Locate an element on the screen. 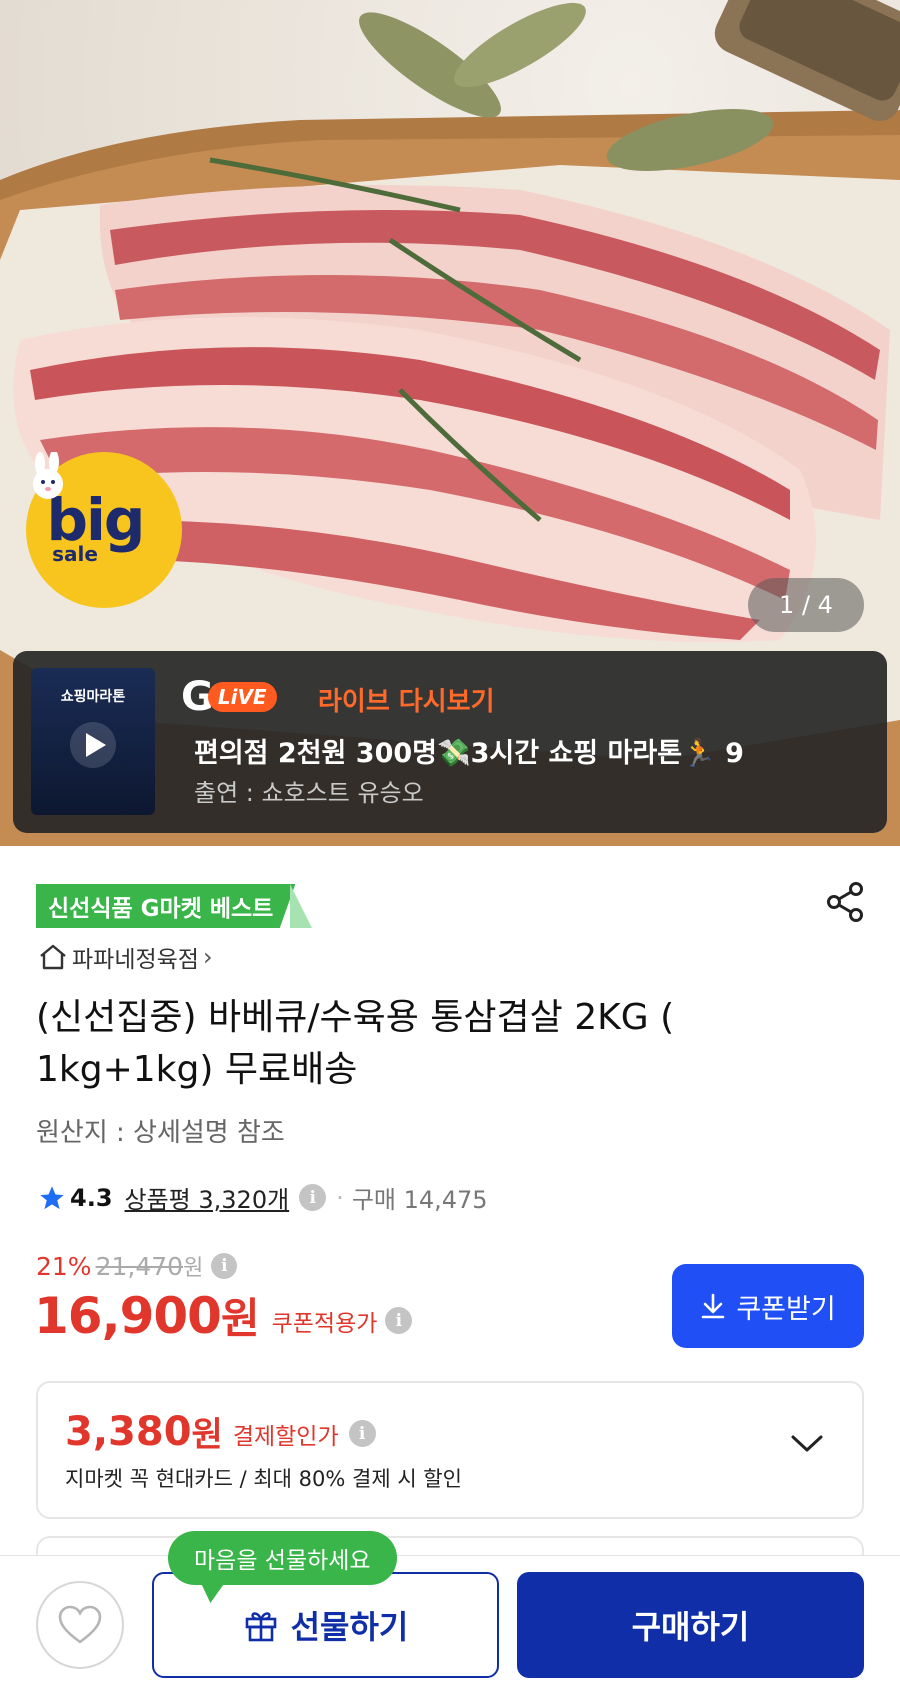 The width and height of the screenshot is (900, 1697). sale-price-unit: 원 is located at coordinates (240, 1318).